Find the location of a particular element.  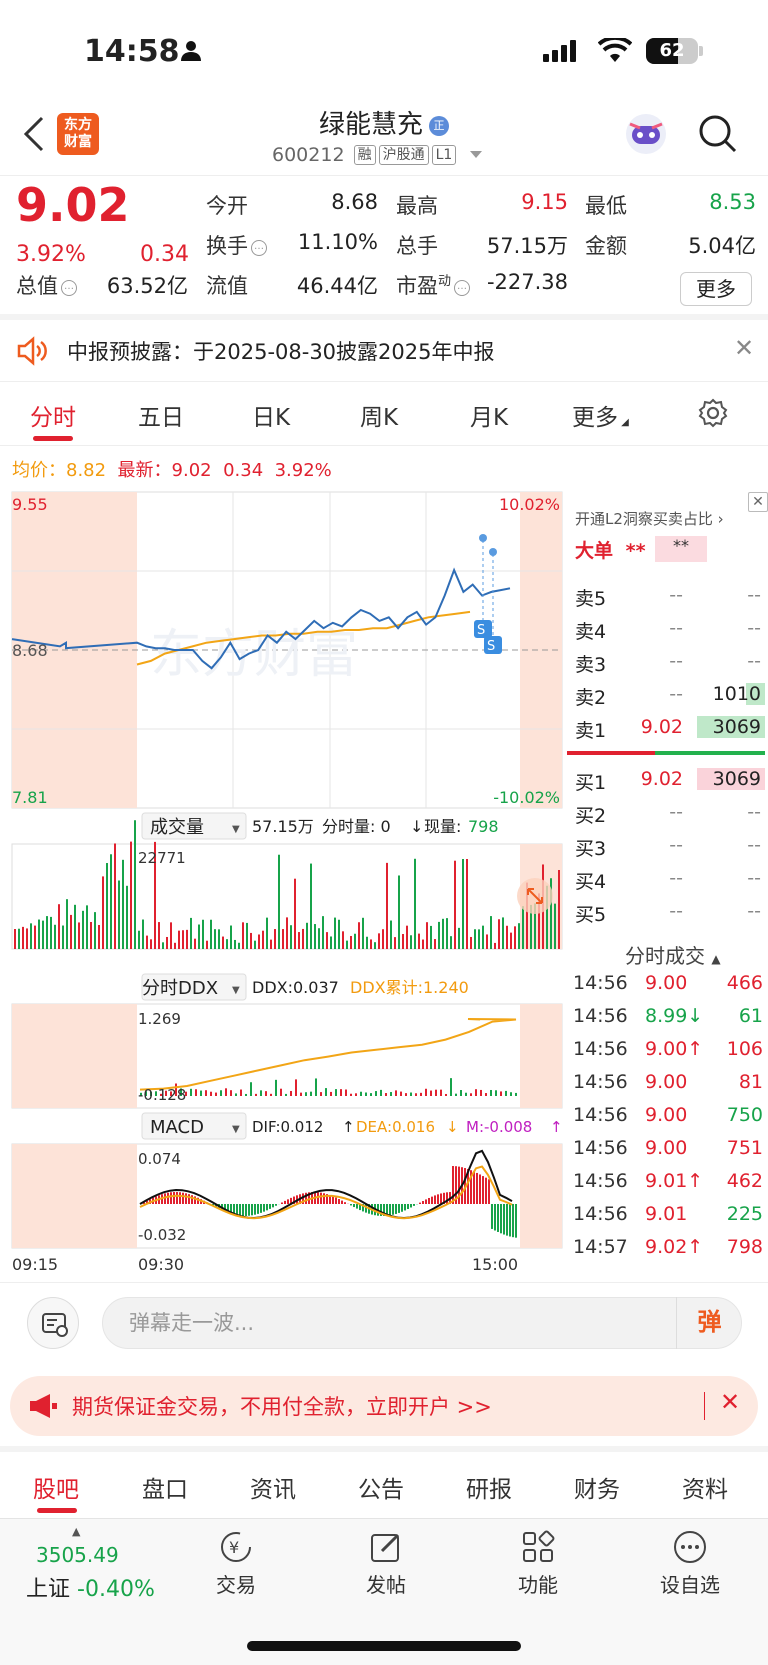

float-value-label: 流值 is located at coordinates (227, 286).